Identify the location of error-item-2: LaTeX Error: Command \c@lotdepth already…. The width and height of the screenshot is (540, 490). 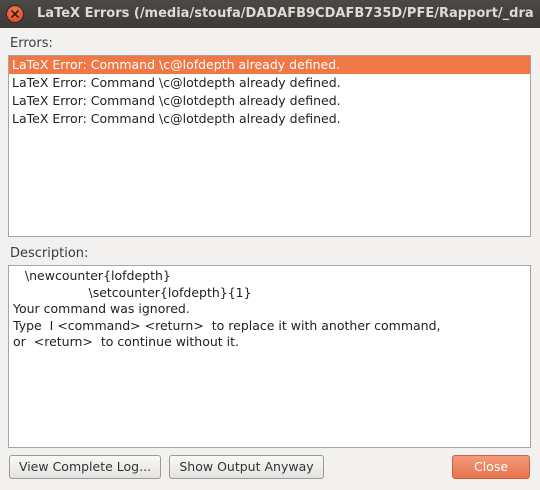
(269, 83).